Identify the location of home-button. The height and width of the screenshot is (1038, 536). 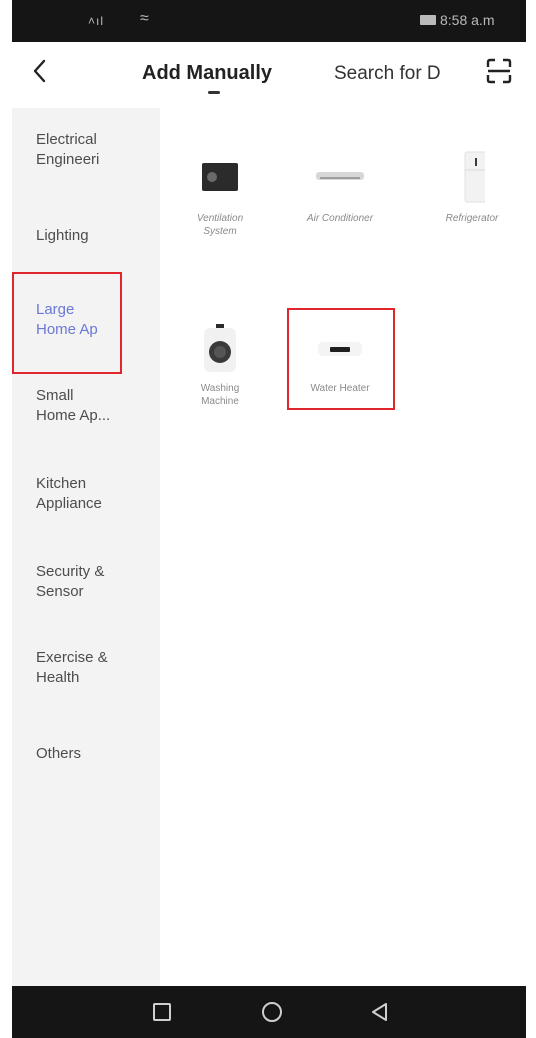
(272, 1012).